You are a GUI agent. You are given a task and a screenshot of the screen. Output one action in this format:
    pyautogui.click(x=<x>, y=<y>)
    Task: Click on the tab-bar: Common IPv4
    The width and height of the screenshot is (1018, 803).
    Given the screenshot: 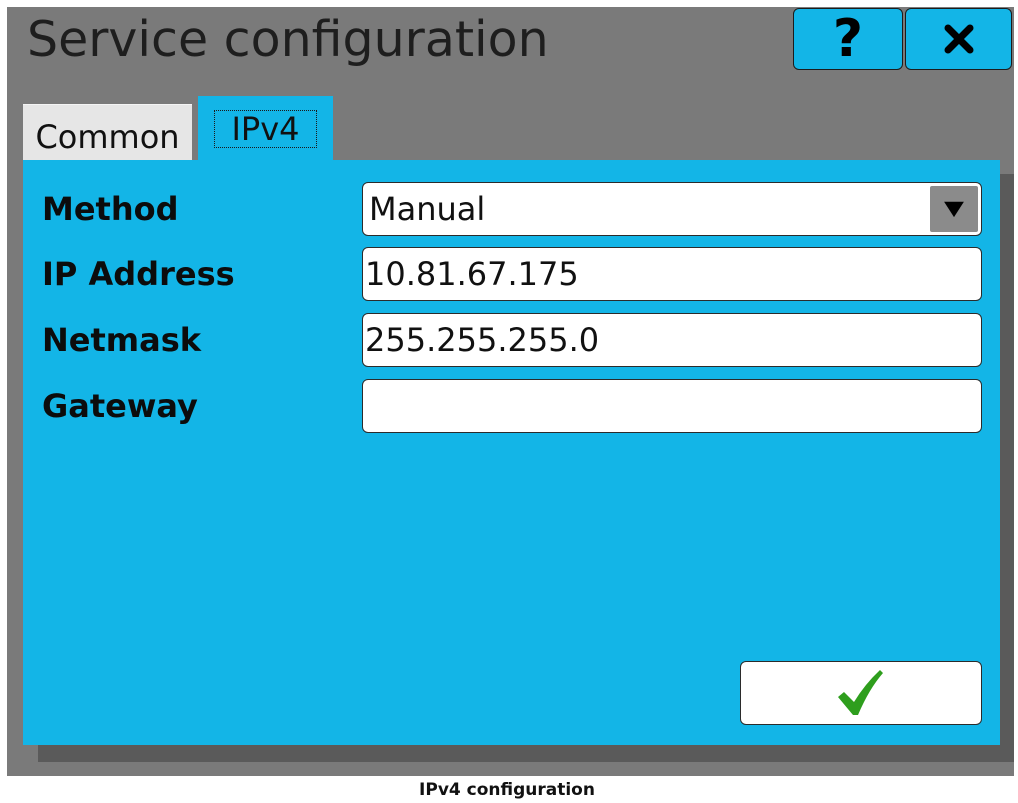 What is the action you would take?
    pyautogui.click(x=178, y=129)
    